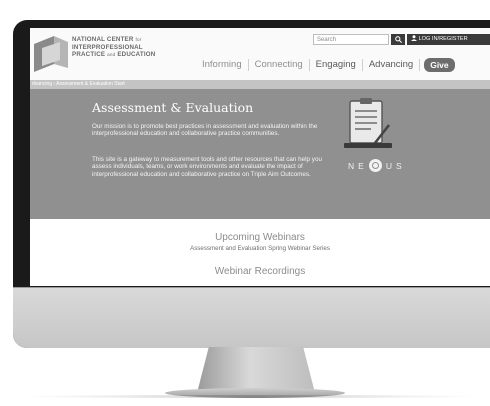 The height and width of the screenshot is (406, 490). What do you see at coordinates (358, 165) in the screenshot?
I see `nexus-logo-left: NE` at bounding box center [358, 165].